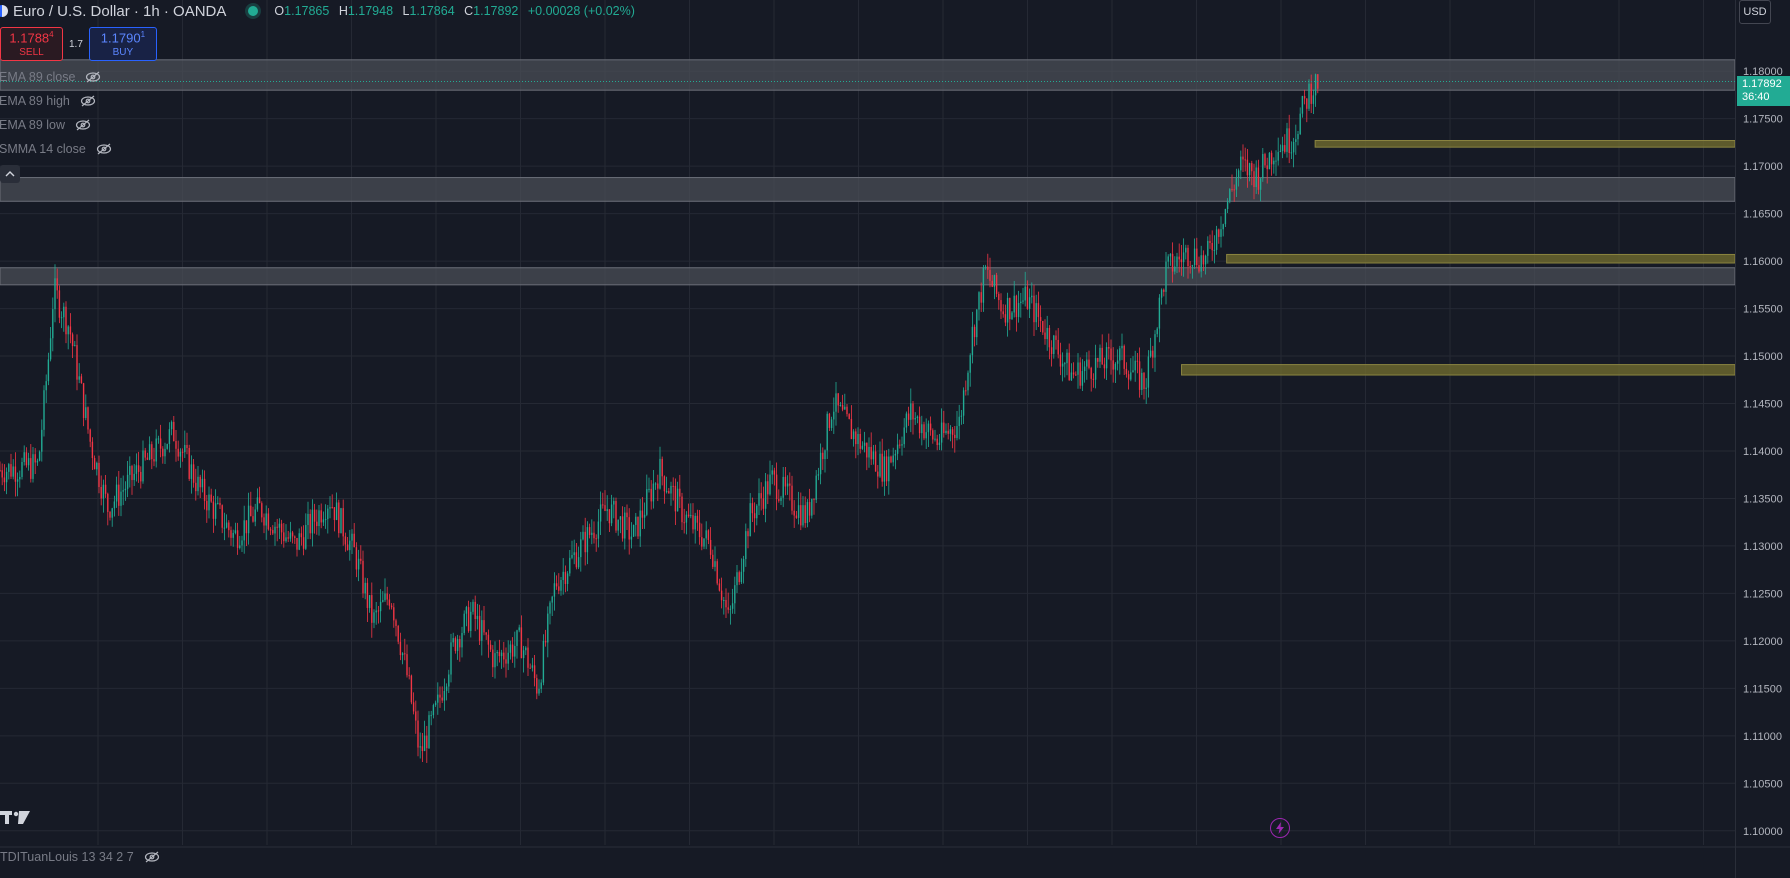 The image size is (1790, 878). What do you see at coordinates (1755, 12) in the screenshot?
I see `currency-button: USD` at bounding box center [1755, 12].